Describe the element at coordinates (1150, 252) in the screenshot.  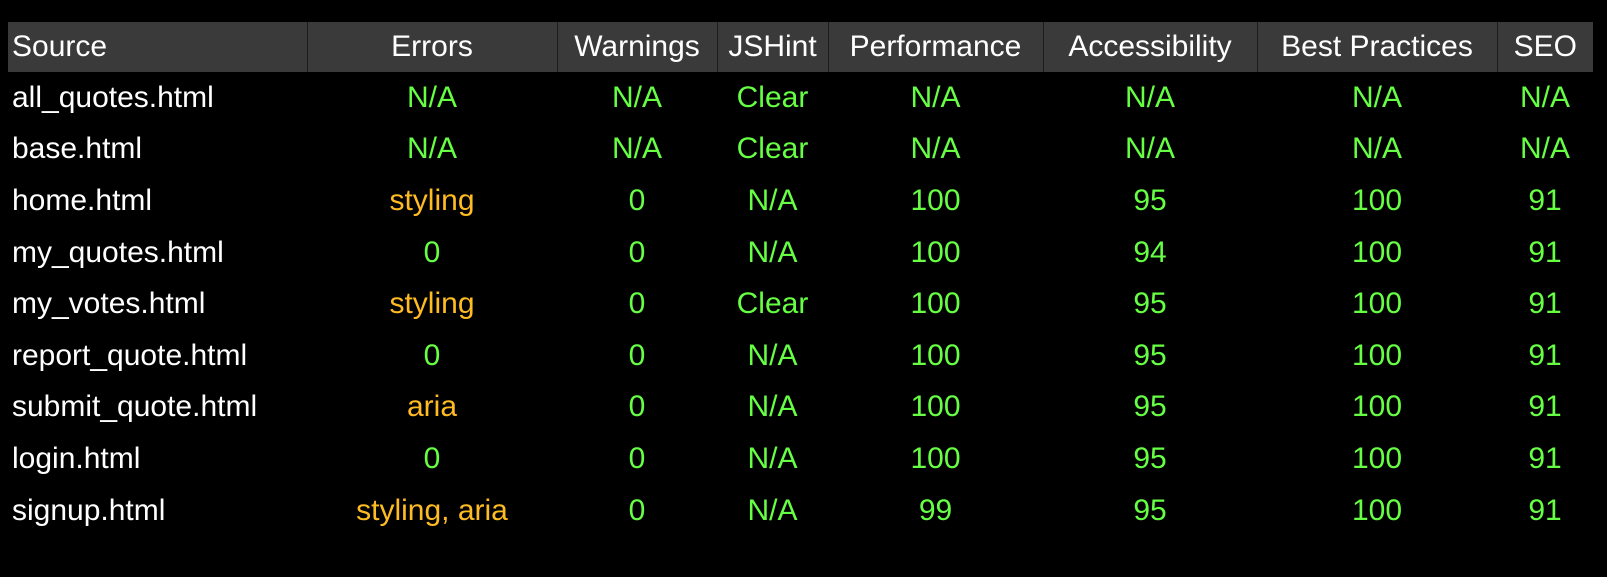
I see `accessibility-cell: 94` at that location.